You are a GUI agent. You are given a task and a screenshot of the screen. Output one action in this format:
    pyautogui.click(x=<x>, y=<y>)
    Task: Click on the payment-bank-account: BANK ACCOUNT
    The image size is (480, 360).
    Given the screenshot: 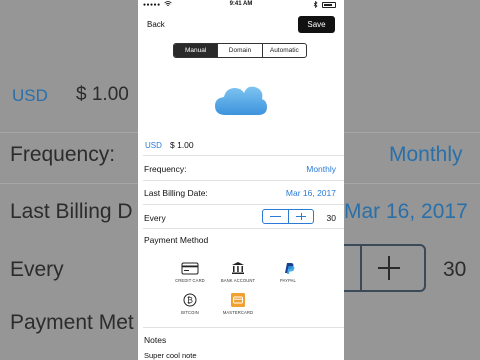 What is the action you would take?
    pyautogui.click(x=238, y=272)
    